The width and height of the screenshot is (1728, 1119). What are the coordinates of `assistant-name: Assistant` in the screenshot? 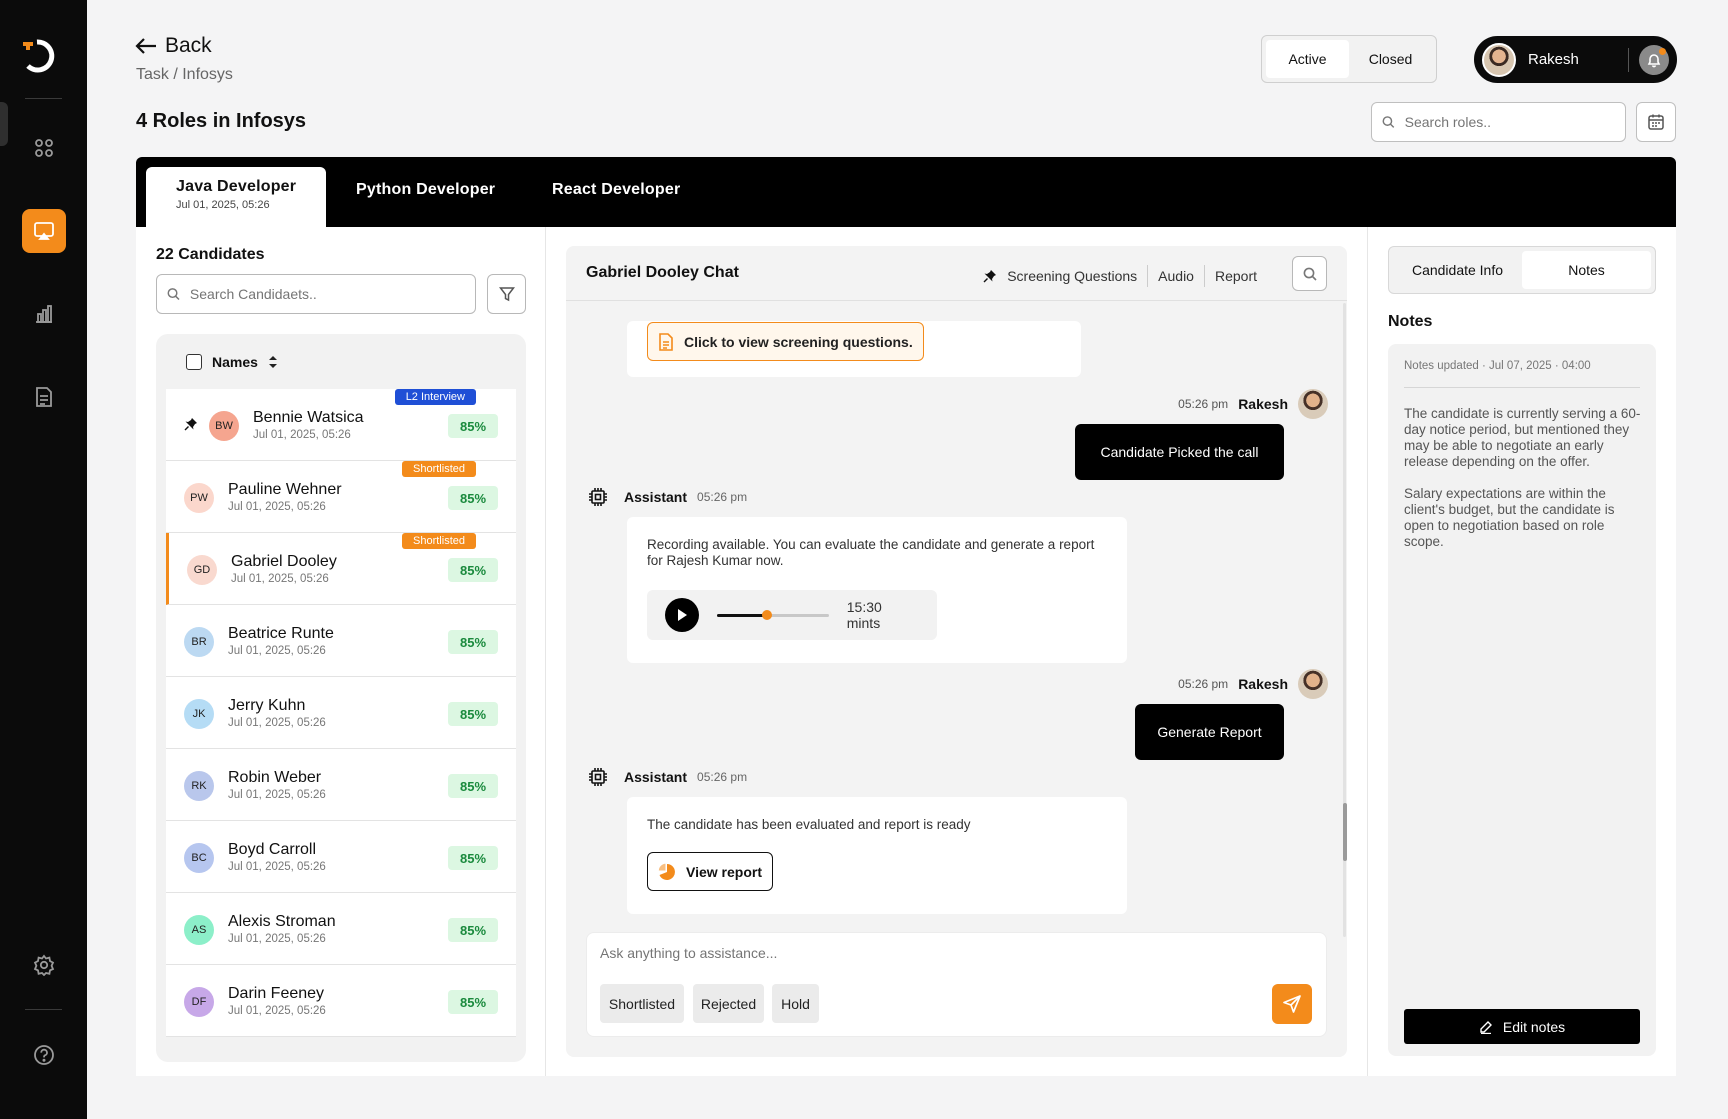 It's located at (656, 777).